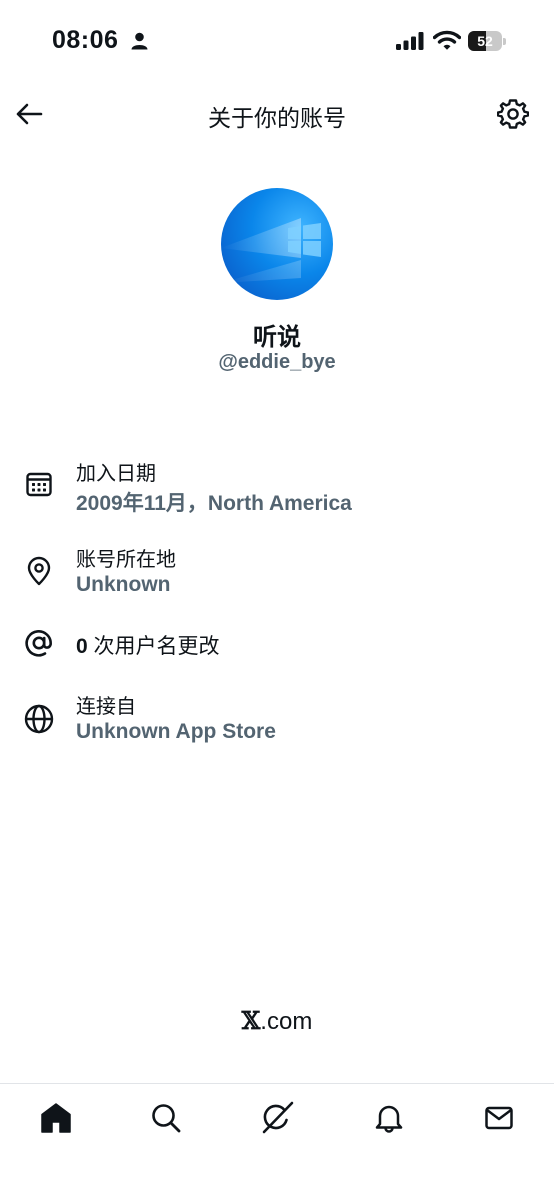 The width and height of the screenshot is (554, 1200). I want to click on search-icon, so click(166, 1118).